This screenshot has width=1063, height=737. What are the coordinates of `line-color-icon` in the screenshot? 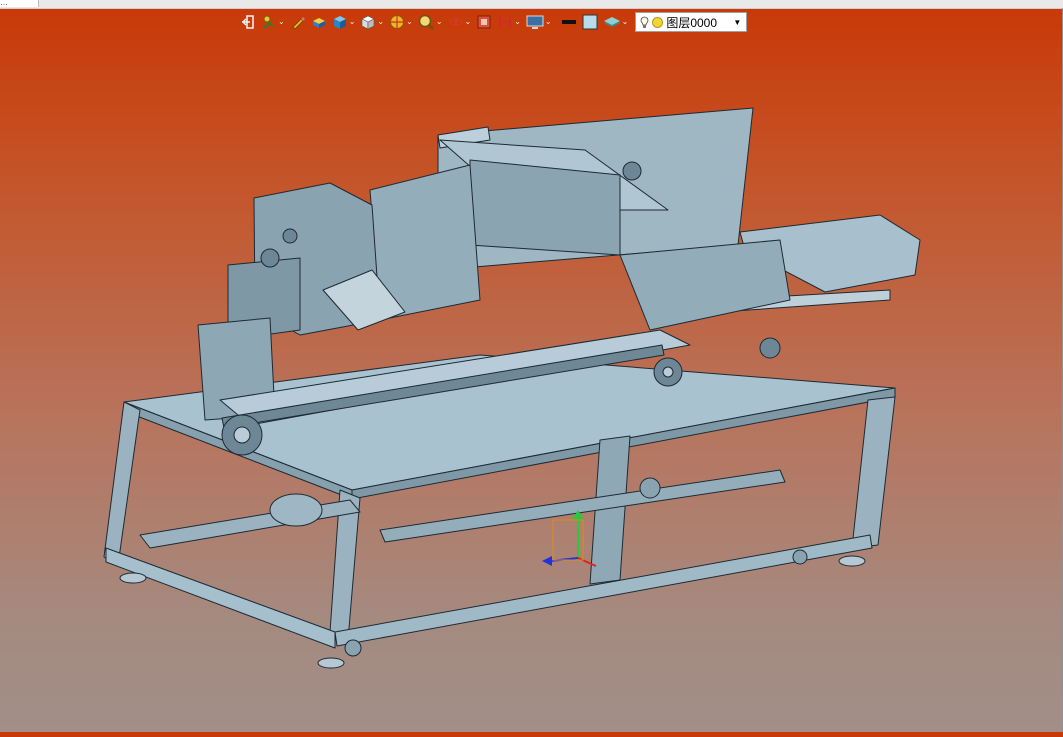 It's located at (568, 22).